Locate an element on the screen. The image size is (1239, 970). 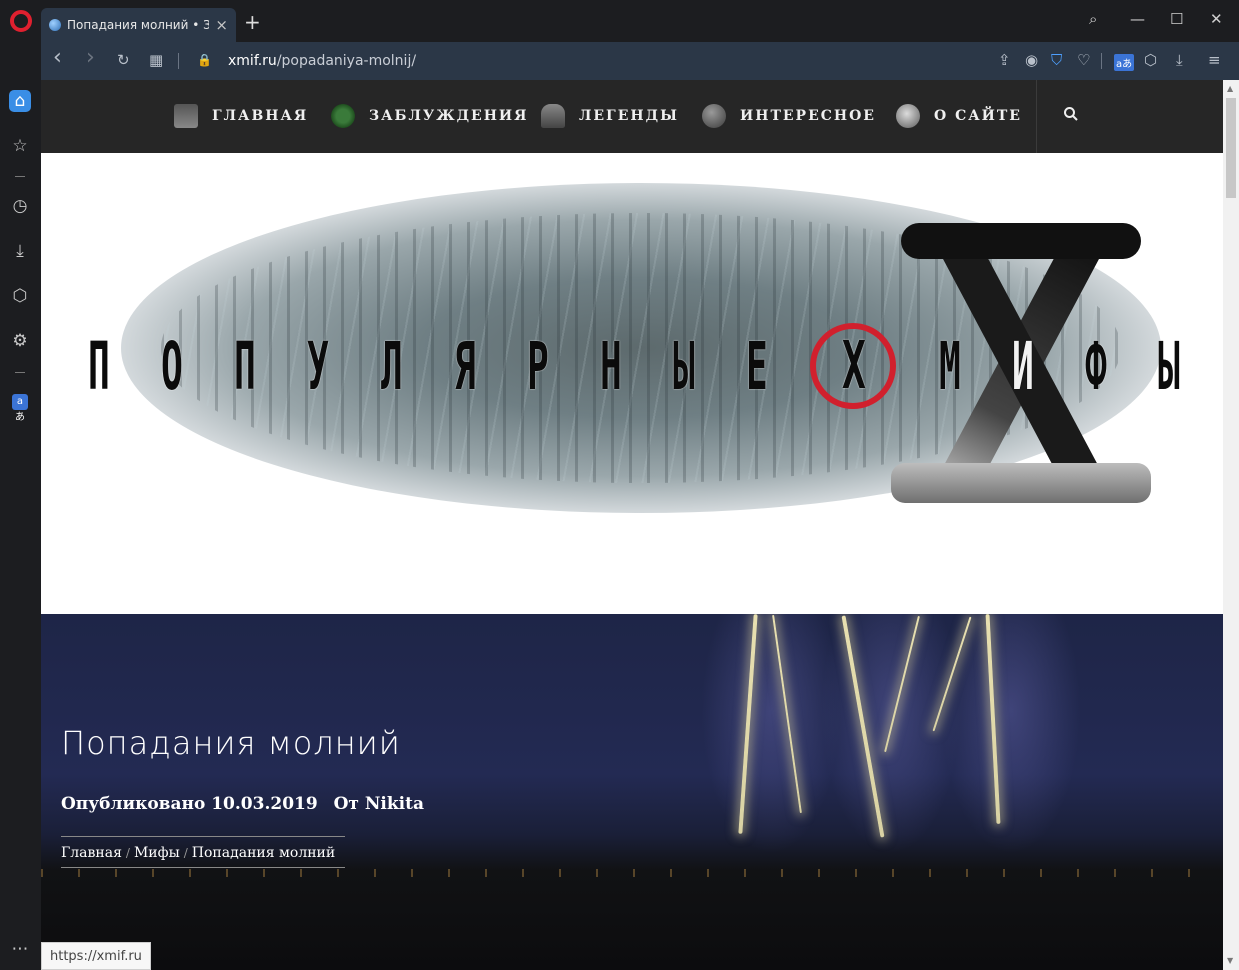
nav-item-about: О САЙТЕ is located at coordinates (959, 116).